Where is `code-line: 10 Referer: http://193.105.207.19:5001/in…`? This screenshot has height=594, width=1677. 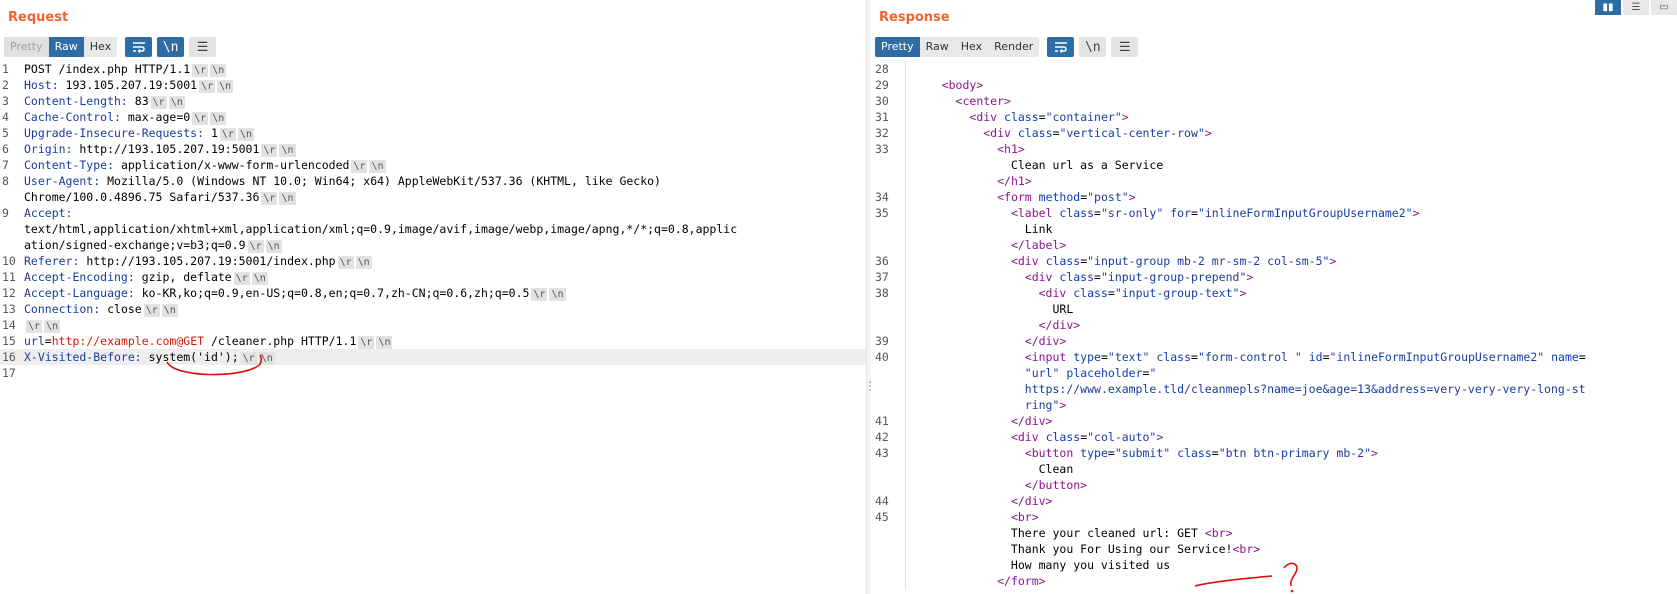
code-line: 10 Referer: http://193.105.207.19:5001/in… is located at coordinates (433, 261).